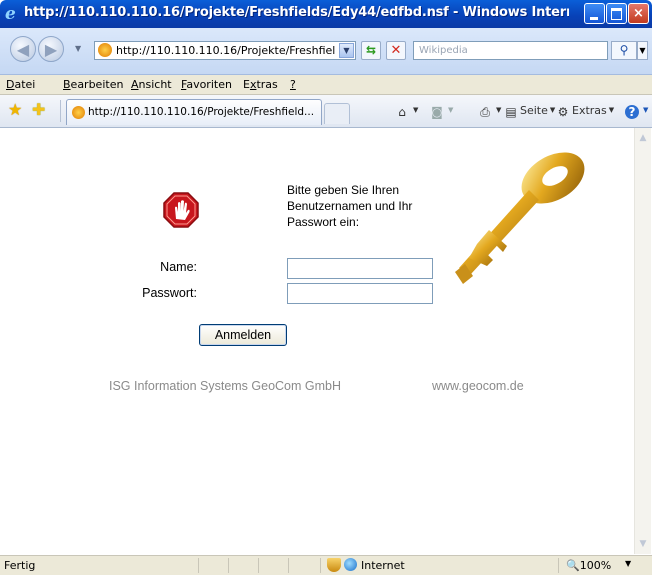 This screenshot has height=575, width=652. I want to click on menu-item-extras: Extras, so click(260, 84).